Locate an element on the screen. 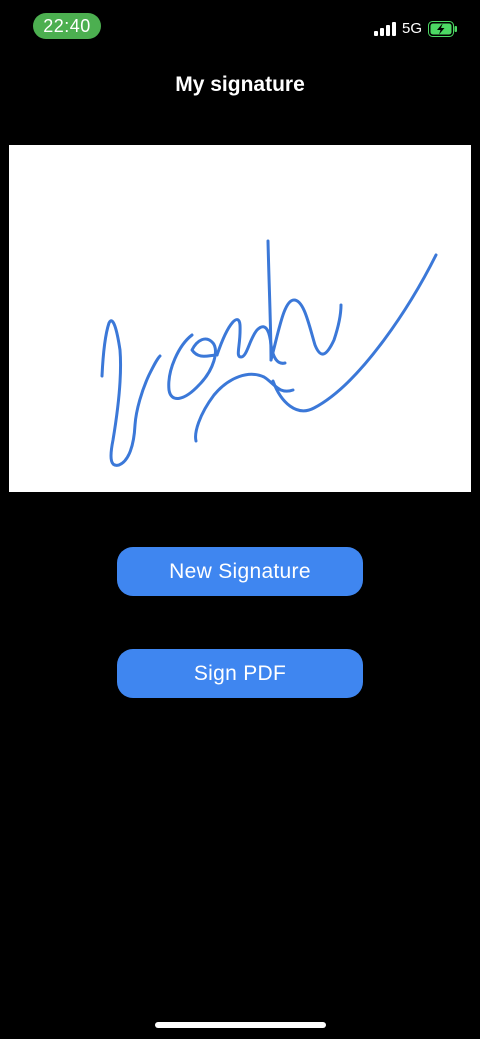 The image size is (480, 1039). status-bar: 22:40 5G is located at coordinates (240, 26).